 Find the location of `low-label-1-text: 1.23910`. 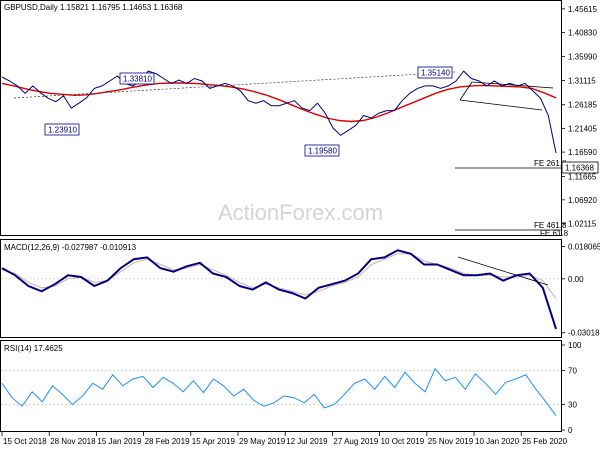

low-label-1-text: 1.23910 is located at coordinates (62, 130).